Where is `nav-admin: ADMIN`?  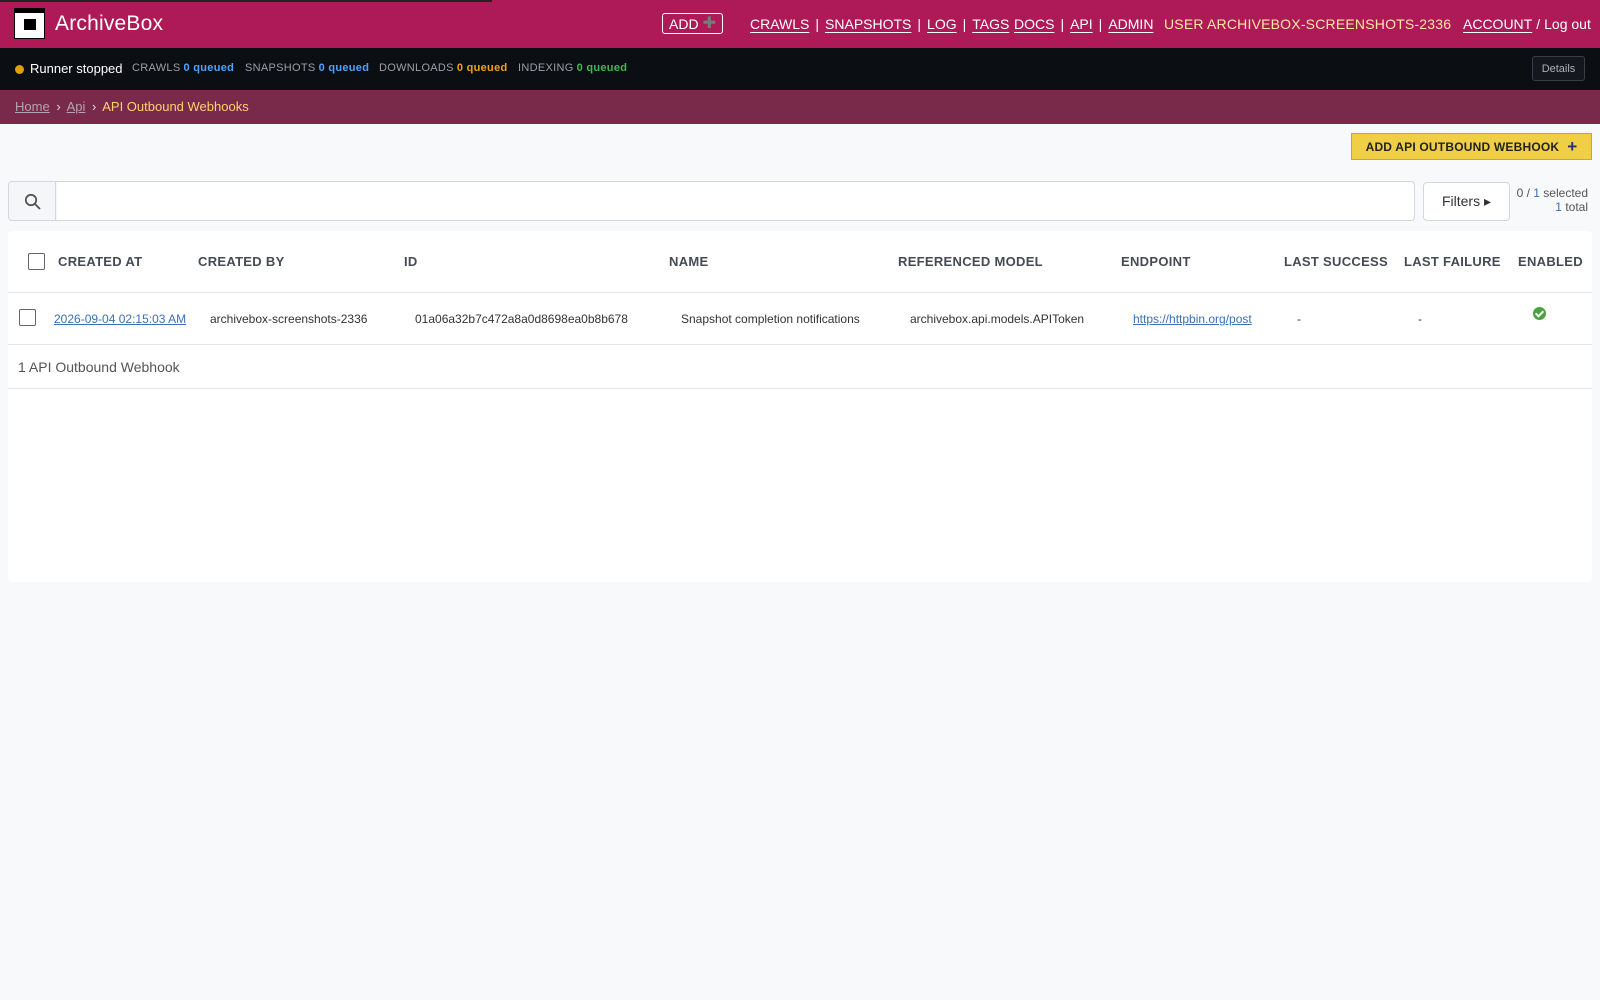
nav-admin: ADMIN is located at coordinates (1130, 24).